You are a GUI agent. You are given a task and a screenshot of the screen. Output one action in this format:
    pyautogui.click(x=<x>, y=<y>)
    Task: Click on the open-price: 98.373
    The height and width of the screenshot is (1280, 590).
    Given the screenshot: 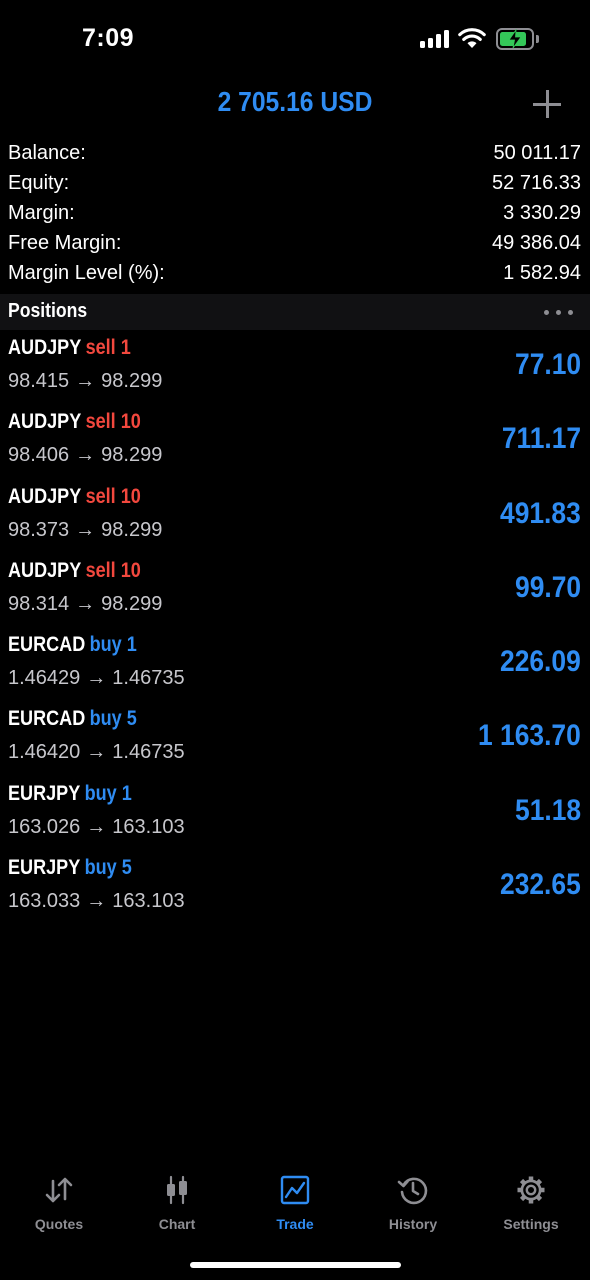 What is the action you would take?
    pyautogui.click(x=39, y=529)
    